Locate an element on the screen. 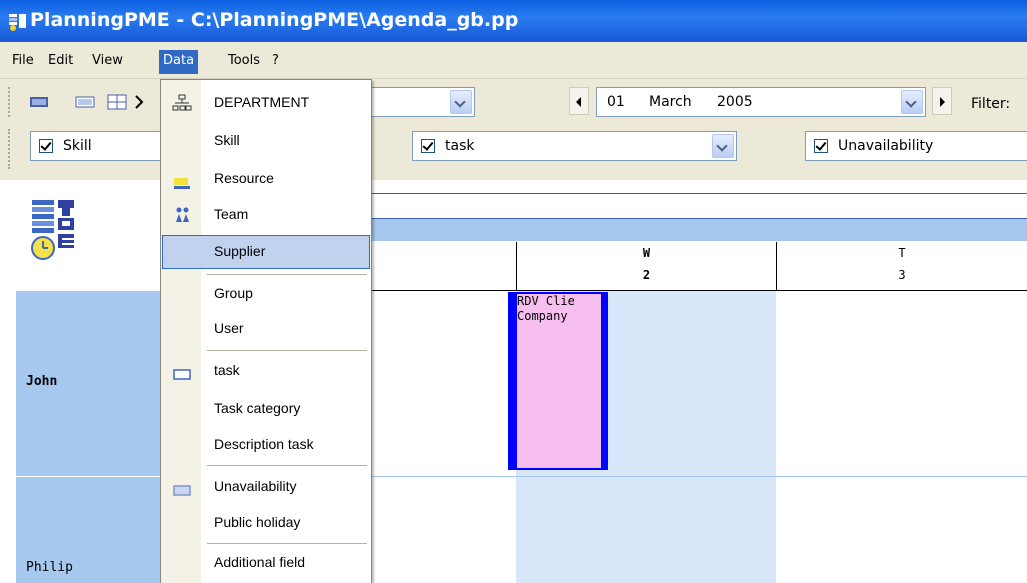 This screenshot has height=583, width=1027. unavailability-rect-icon is located at coordinates (182, 490).